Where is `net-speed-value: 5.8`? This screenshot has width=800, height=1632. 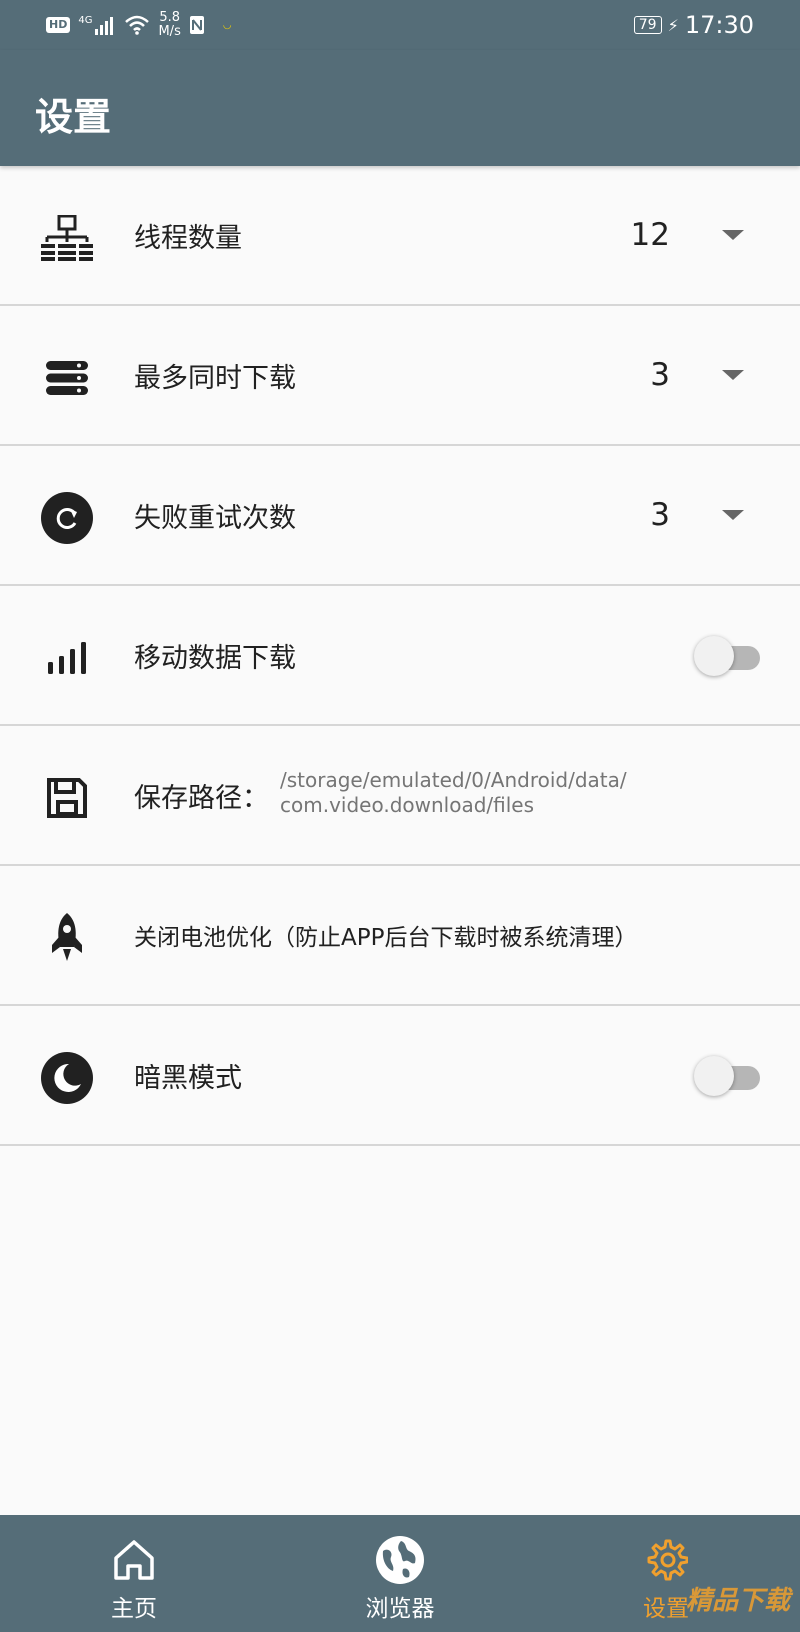 net-speed-value: 5.8 is located at coordinates (169, 17).